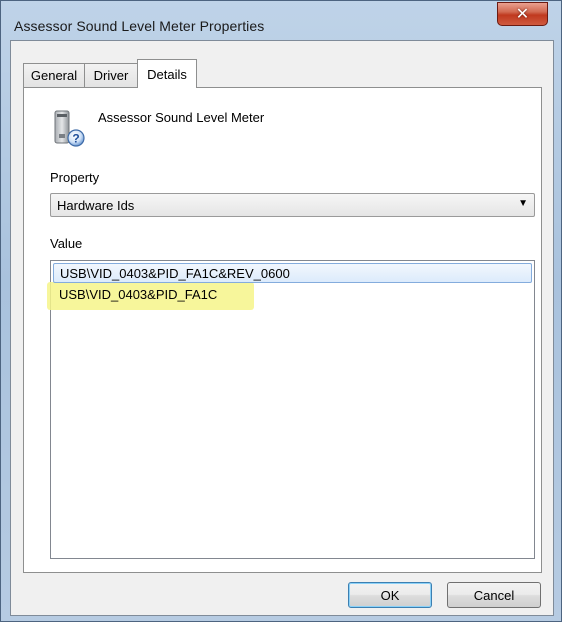 This screenshot has width=564, height=622. Describe the element at coordinates (523, 203) in the screenshot. I see `chevron-down-icon: ▼` at that location.